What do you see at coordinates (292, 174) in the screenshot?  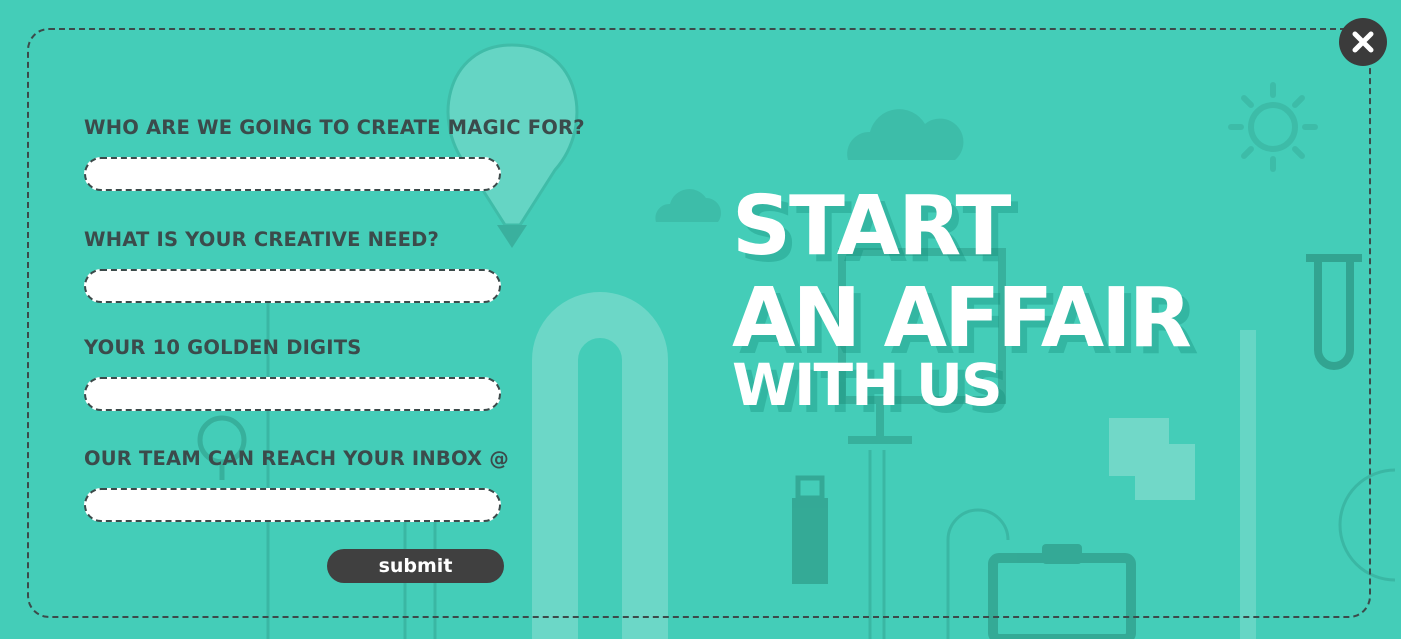 I see `name-input` at bounding box center [292, 174].